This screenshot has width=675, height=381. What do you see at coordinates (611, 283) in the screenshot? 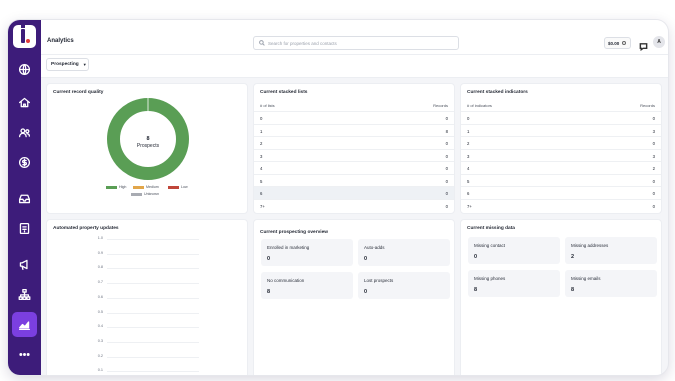
I see `tile-missing-emails: Missing emails 8` at bounding box center [611, 283].